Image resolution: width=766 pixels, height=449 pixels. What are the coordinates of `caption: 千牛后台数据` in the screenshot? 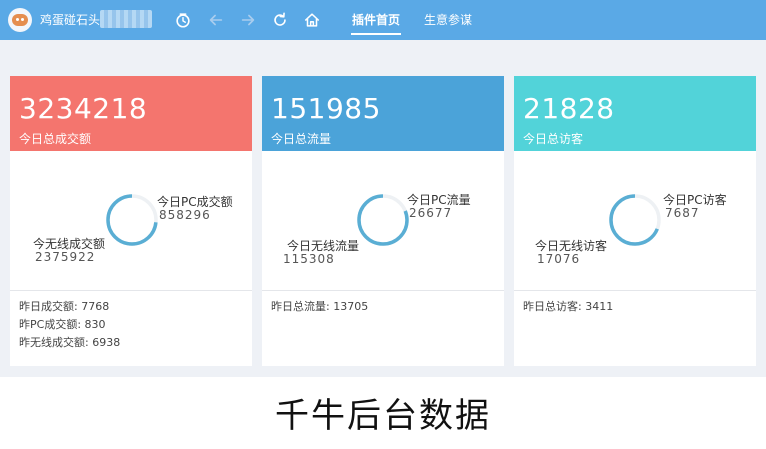 It's located at (383, 416).